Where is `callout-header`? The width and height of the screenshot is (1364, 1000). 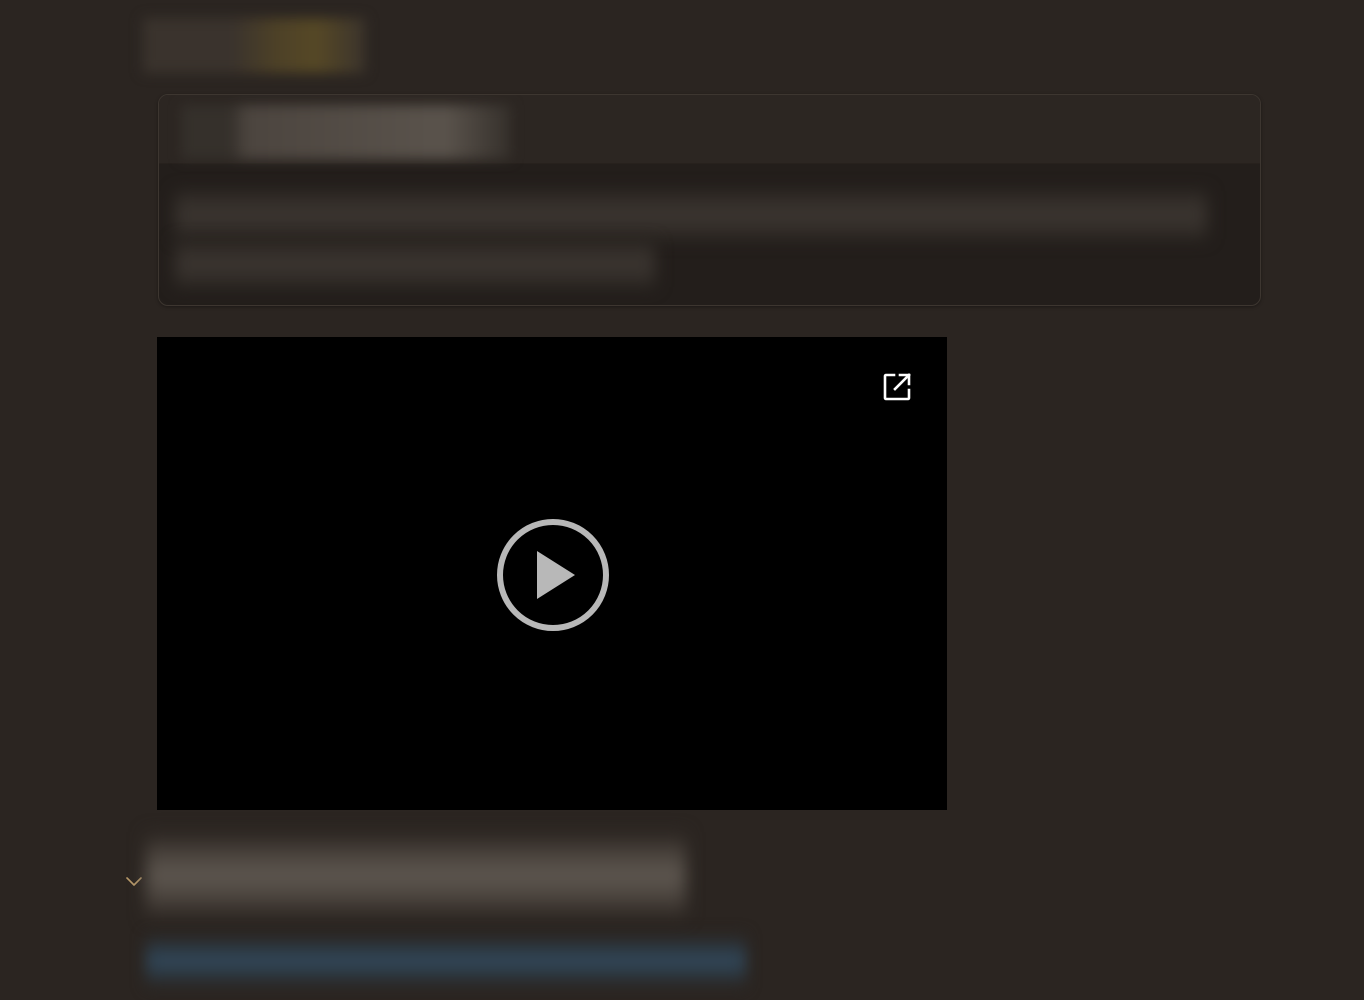 callout-header is located at coordinates (709, 129).